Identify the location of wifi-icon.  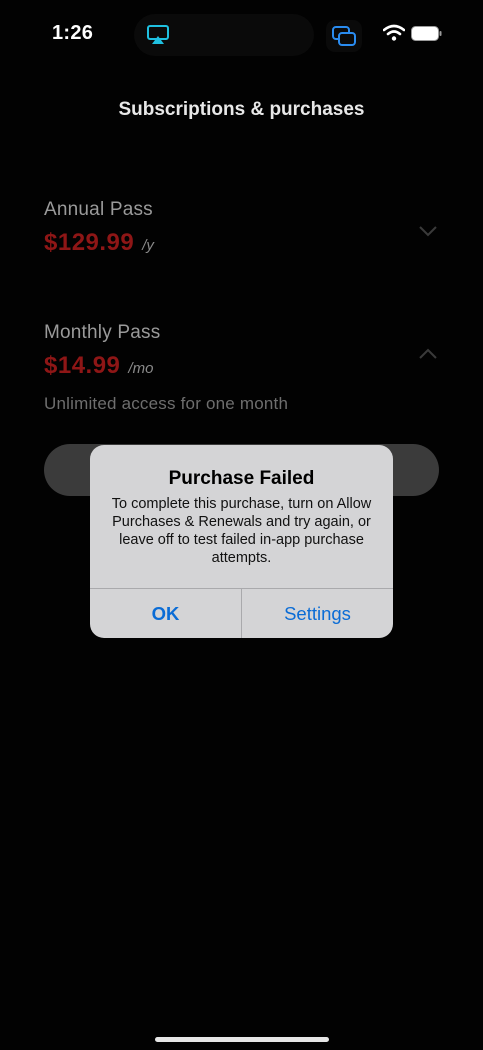
(394, 35).